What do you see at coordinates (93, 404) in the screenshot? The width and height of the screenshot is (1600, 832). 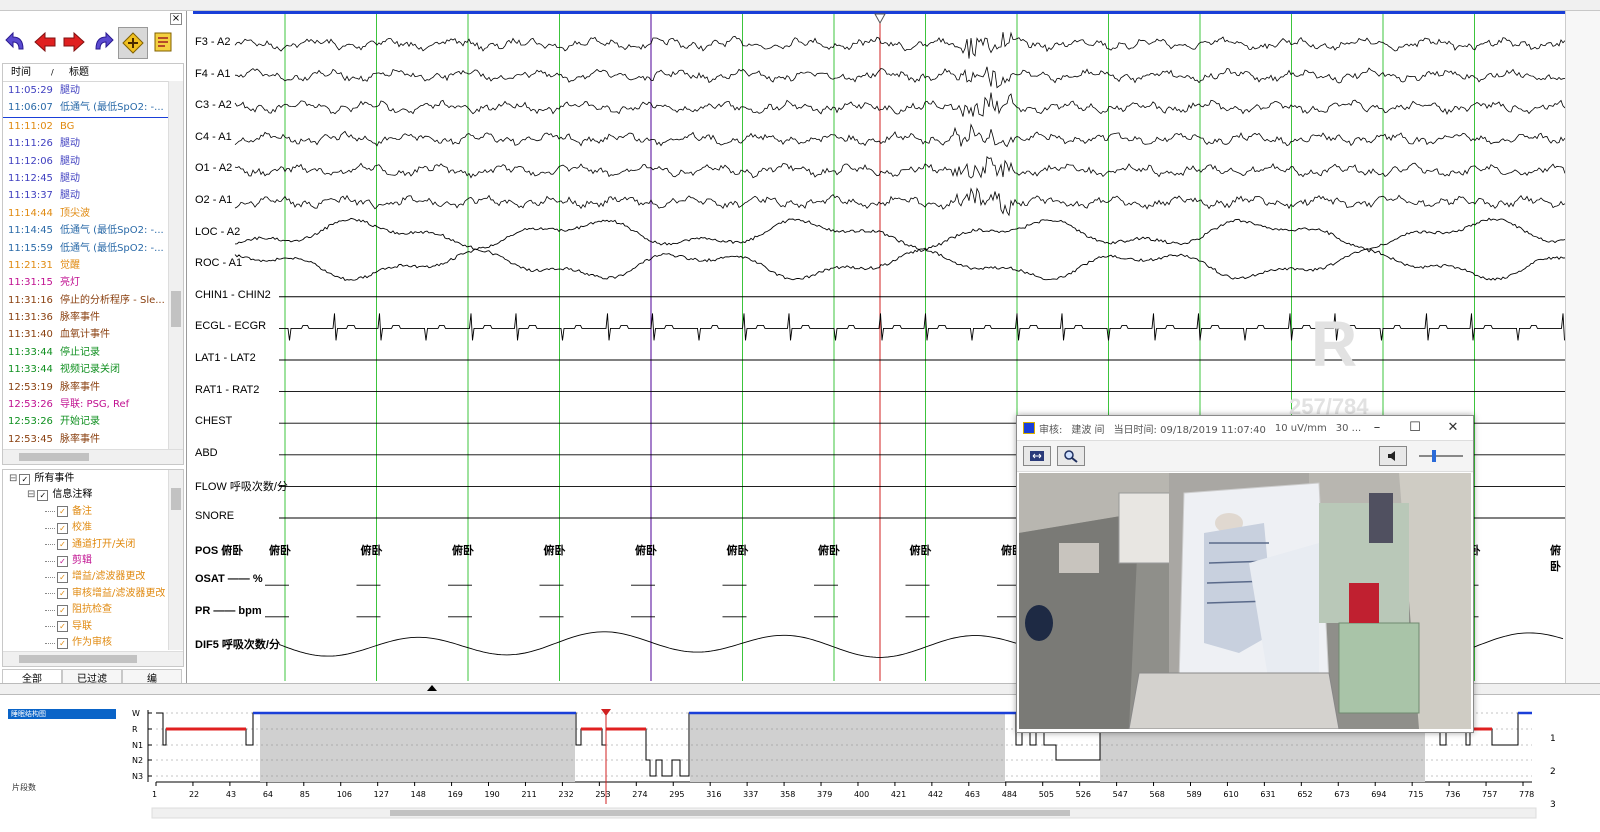 I see `list-item: 12:53:26 导联: PSG, Ref` at bounding box center [93, 404].